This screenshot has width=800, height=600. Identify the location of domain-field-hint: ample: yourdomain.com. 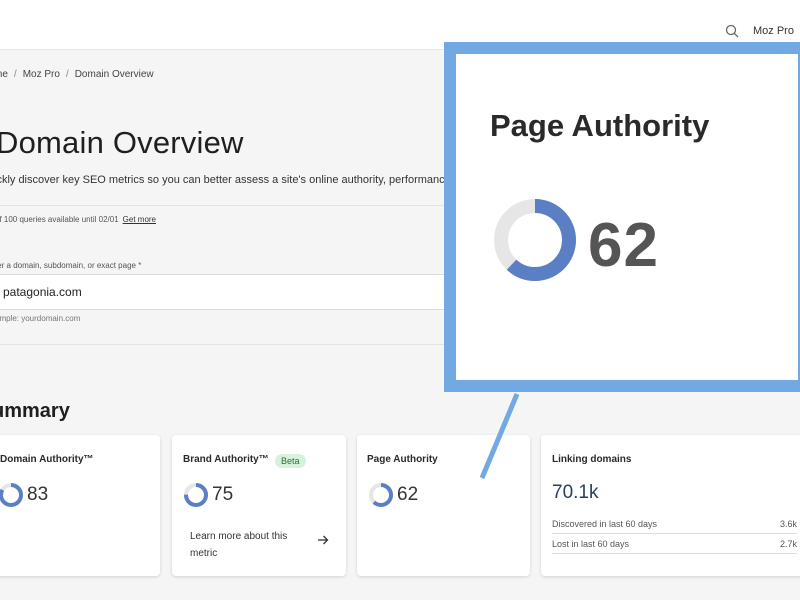
(40, 318).